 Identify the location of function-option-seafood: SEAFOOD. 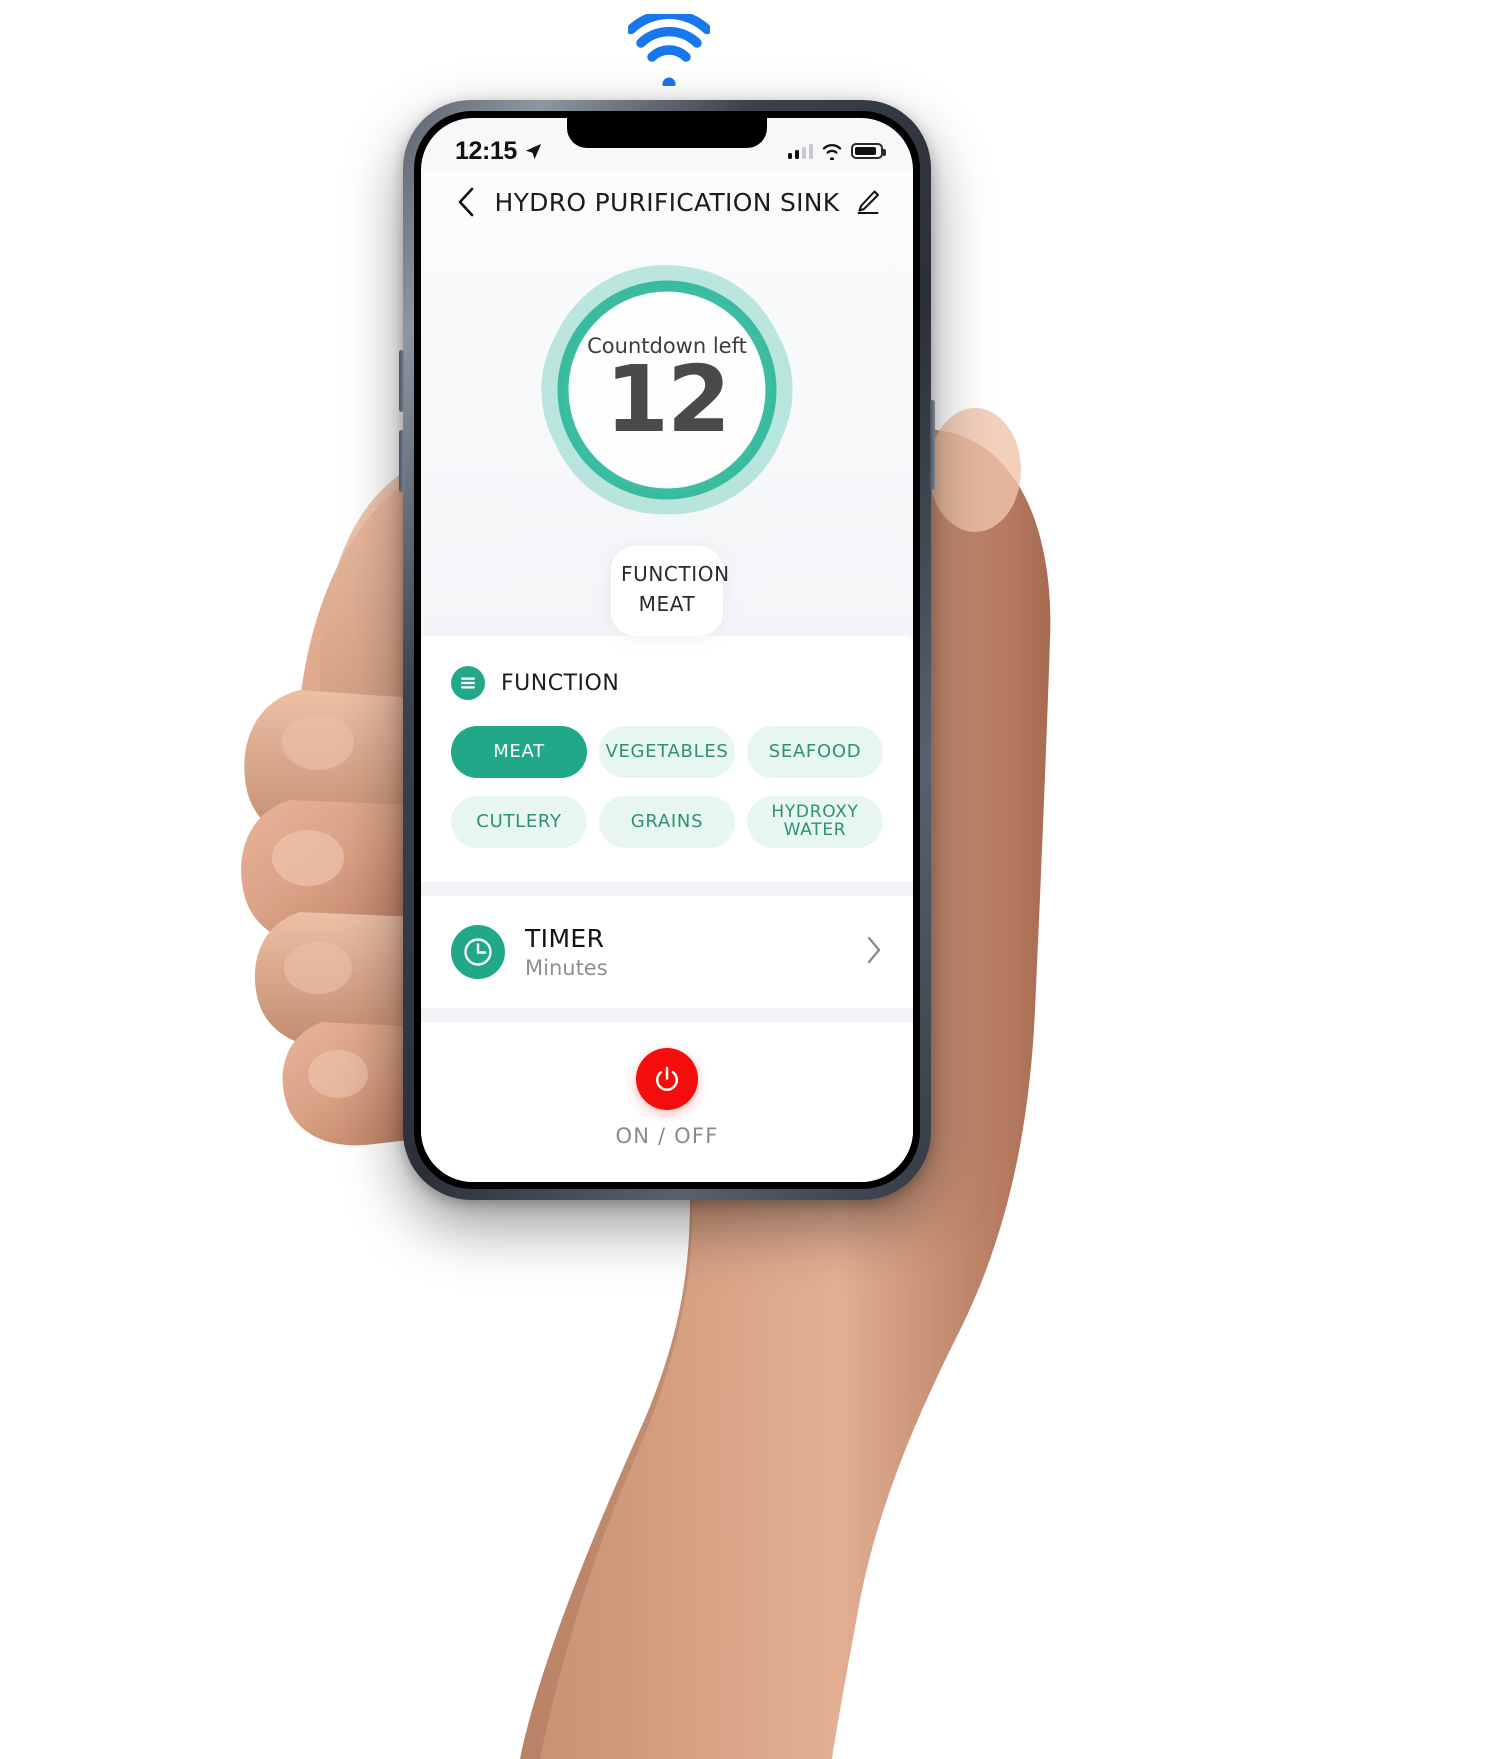
(815, 752).